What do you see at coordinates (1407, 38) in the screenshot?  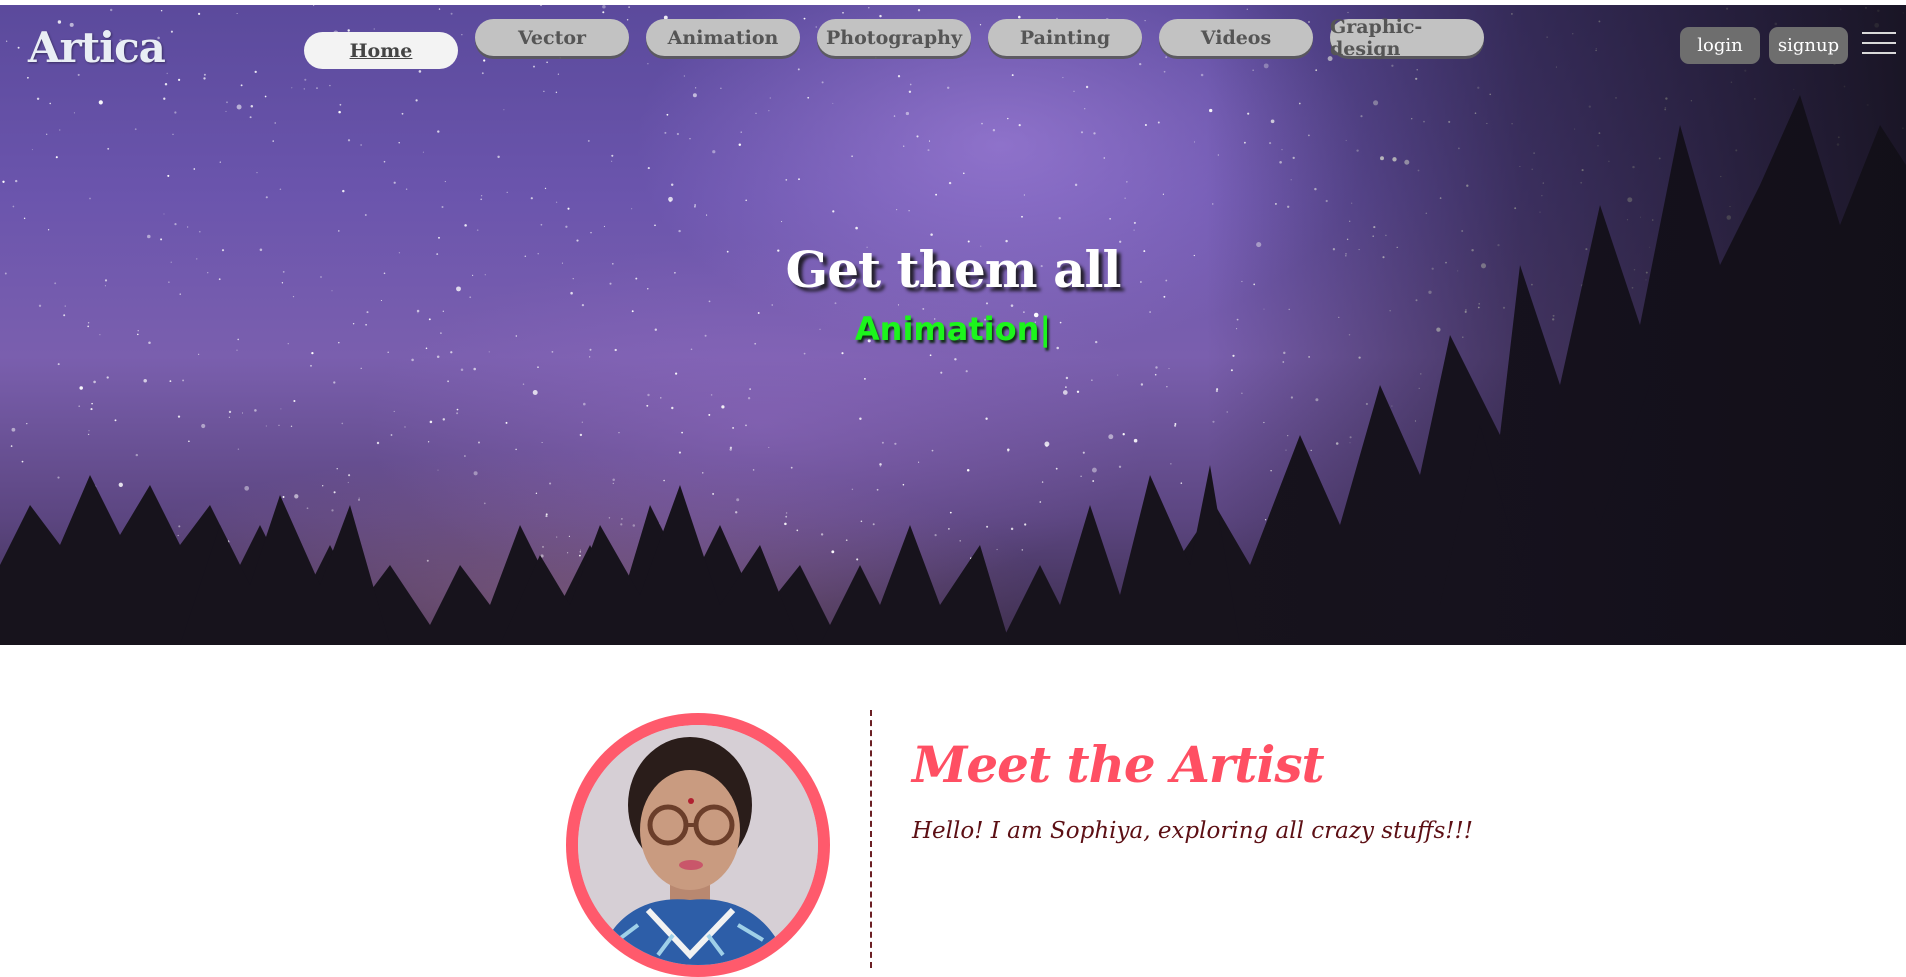 I see `nav-graphic-design-button: Graphic-design` at bounding box center [1407, 38].